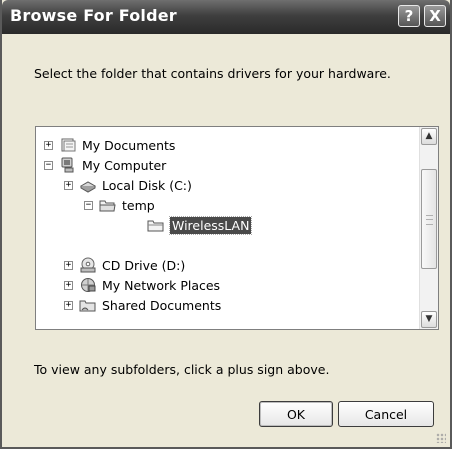  Describe the element at coordinates (162, 305) in the screenshot. I see `tree-item-label: Shared Documents` at that location.